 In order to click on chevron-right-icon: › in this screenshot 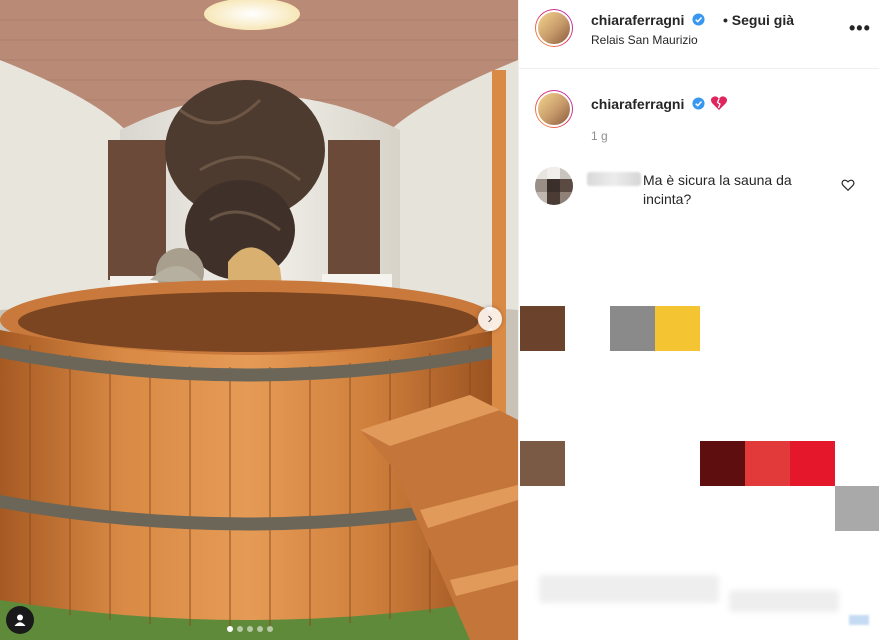, I will do `click(490, 318)`.